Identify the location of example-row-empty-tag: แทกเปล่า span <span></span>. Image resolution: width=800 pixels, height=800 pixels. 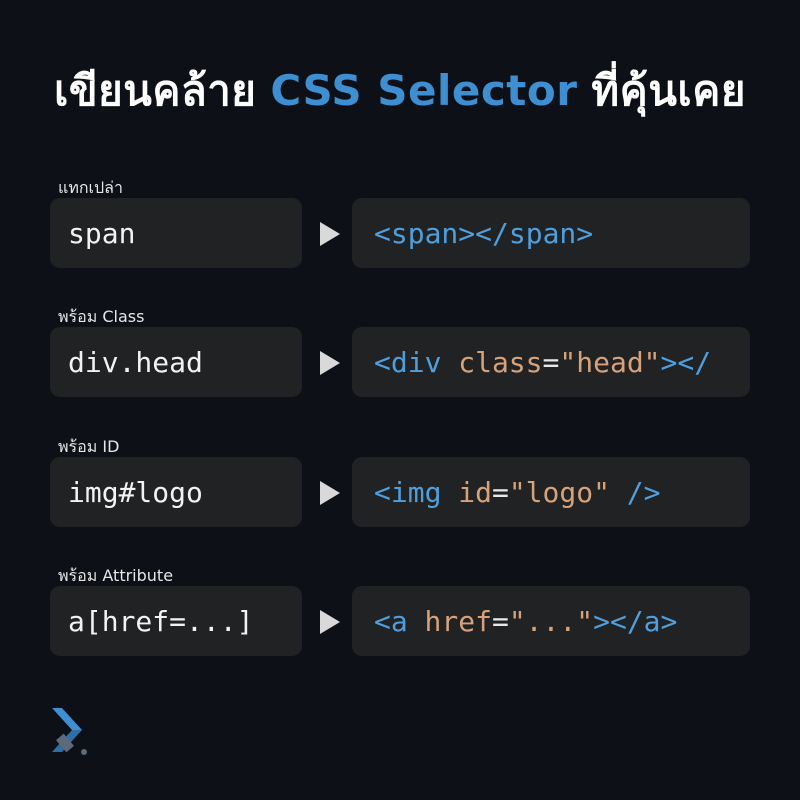
(400, 241).